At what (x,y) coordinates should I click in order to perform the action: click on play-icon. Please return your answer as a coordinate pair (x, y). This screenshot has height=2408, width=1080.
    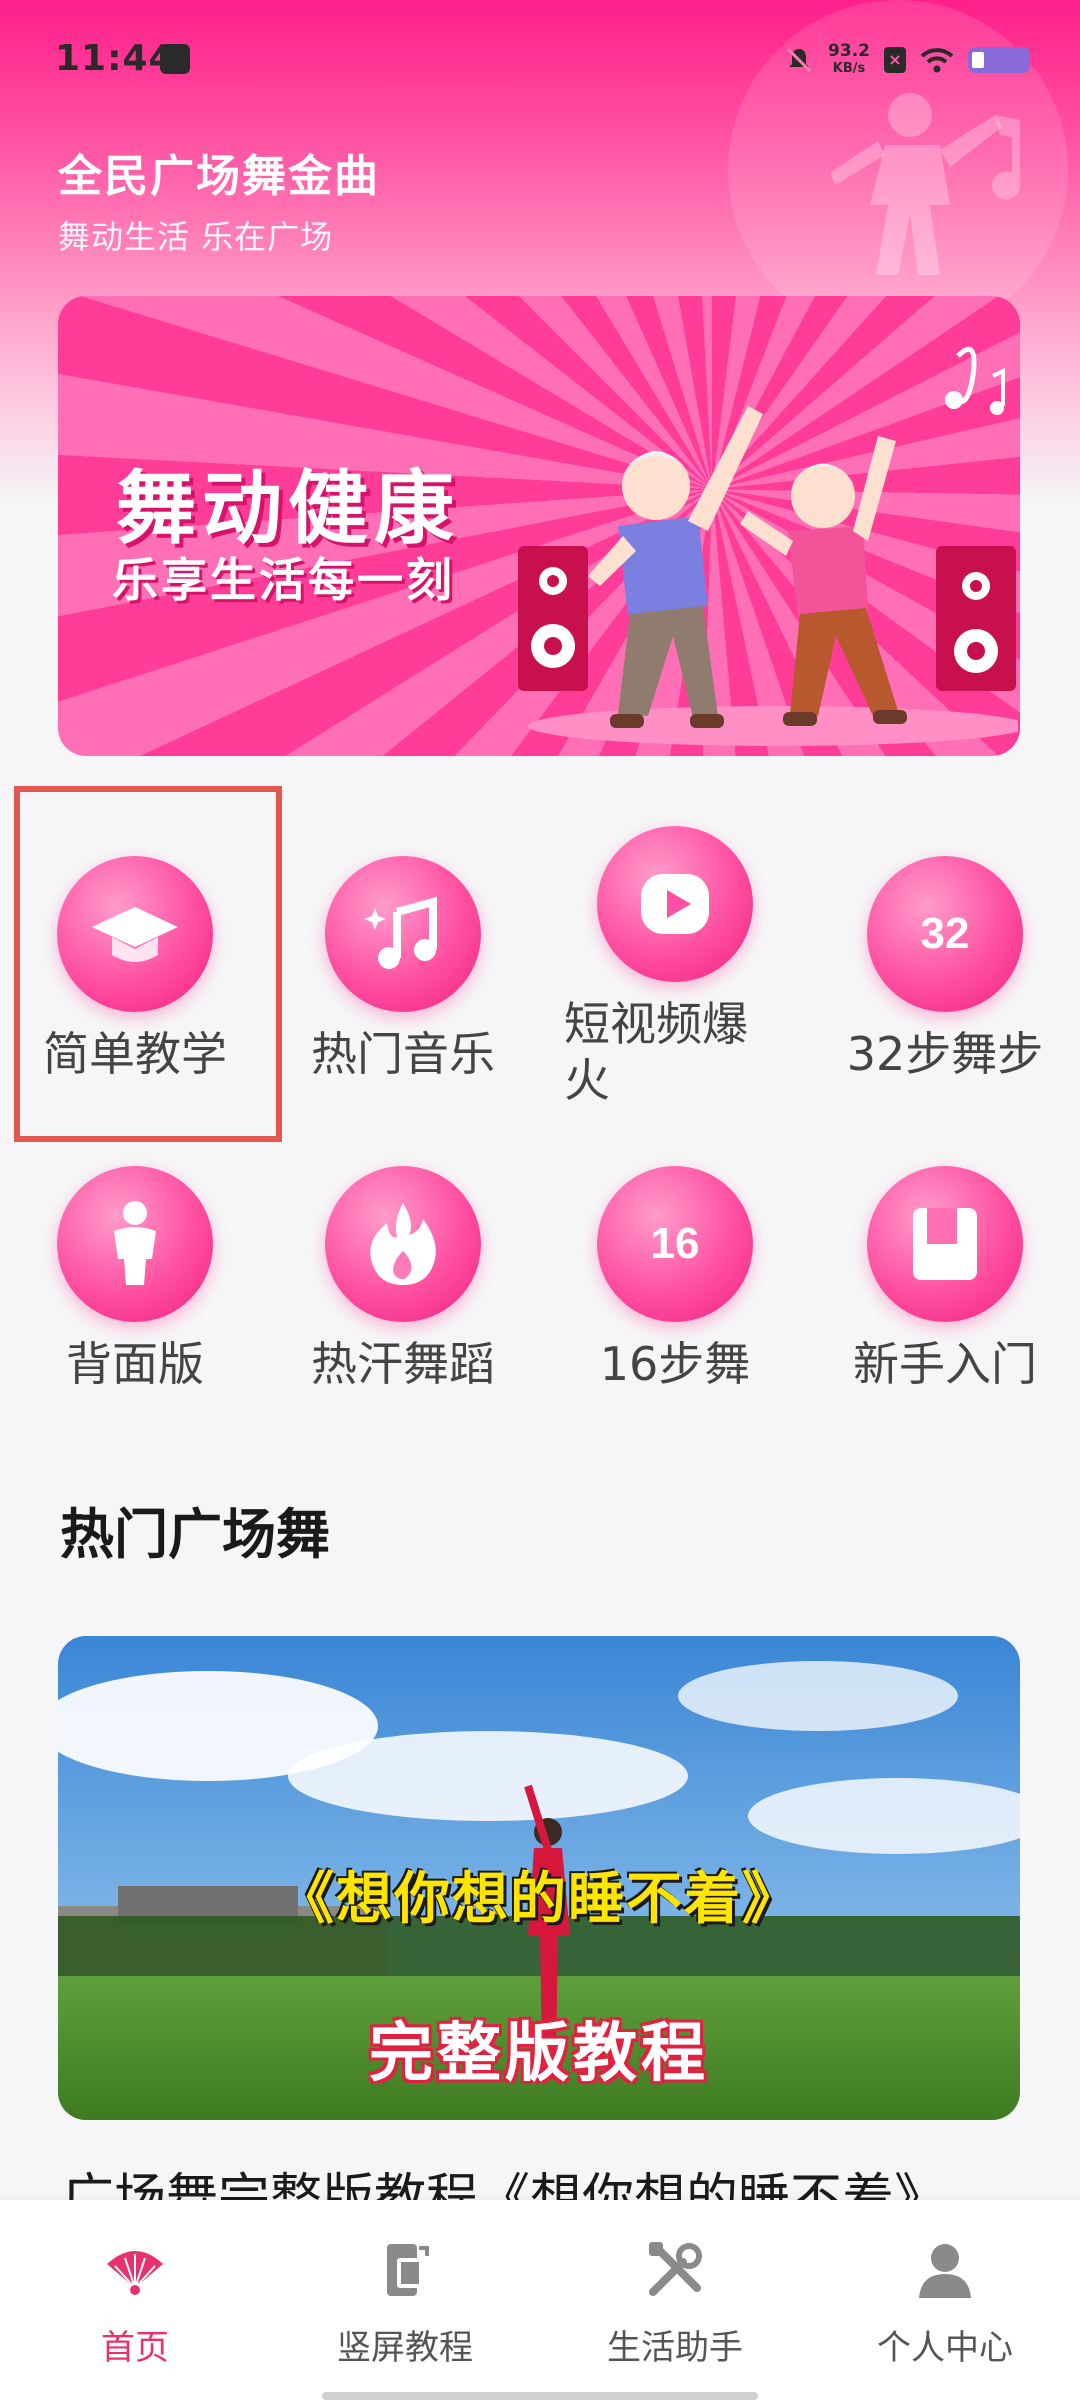
    Looking at the image, I should click on (675, 904).